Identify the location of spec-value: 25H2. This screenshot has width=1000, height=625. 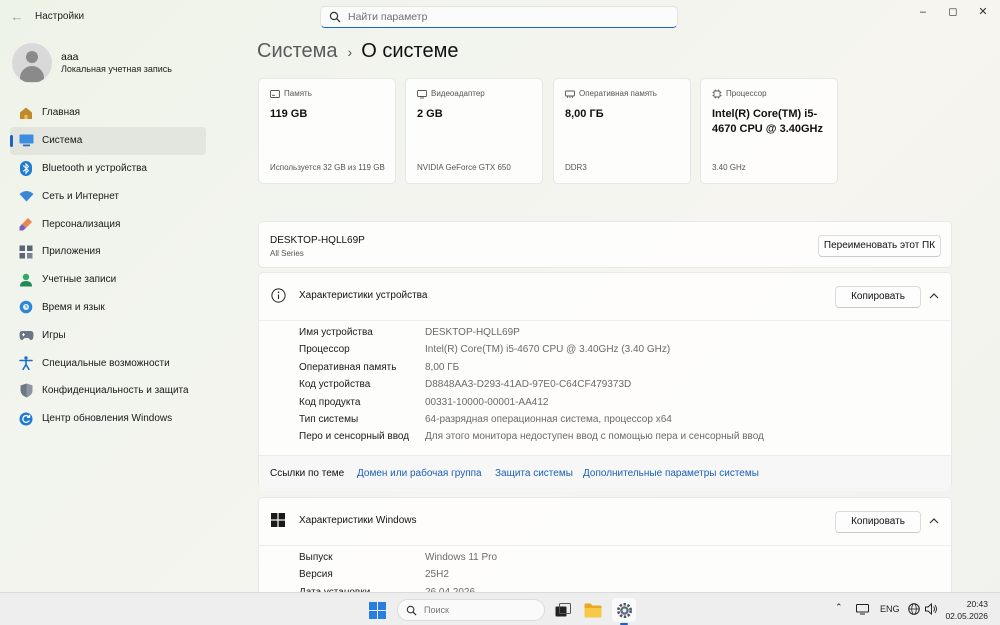
(437, 575).